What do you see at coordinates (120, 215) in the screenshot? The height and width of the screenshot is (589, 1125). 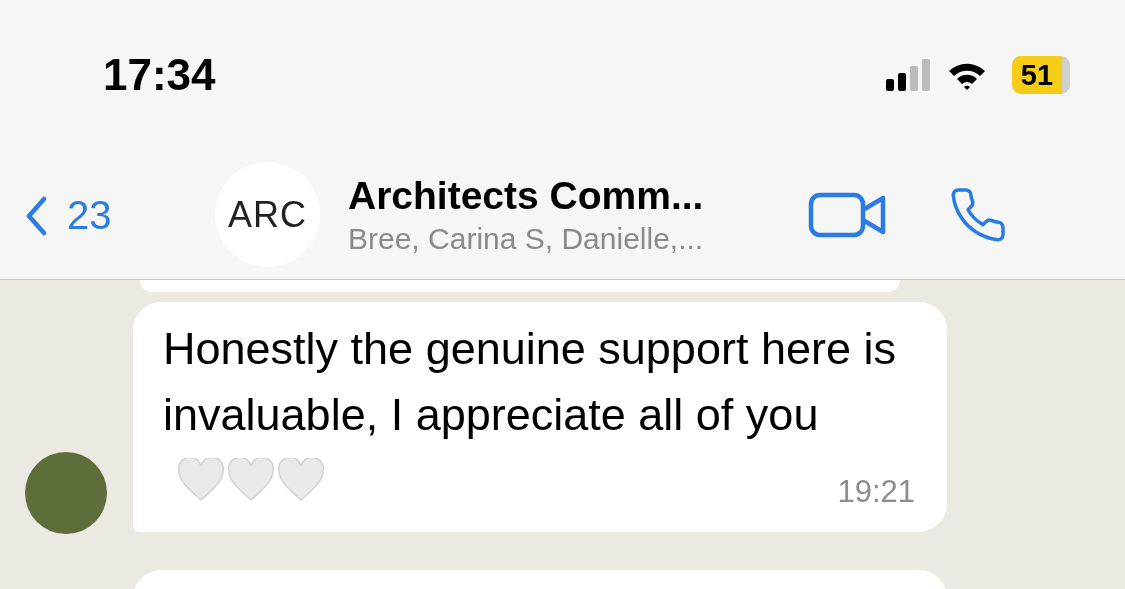 I see `back-button: 23` at bounding box center [120, 215].